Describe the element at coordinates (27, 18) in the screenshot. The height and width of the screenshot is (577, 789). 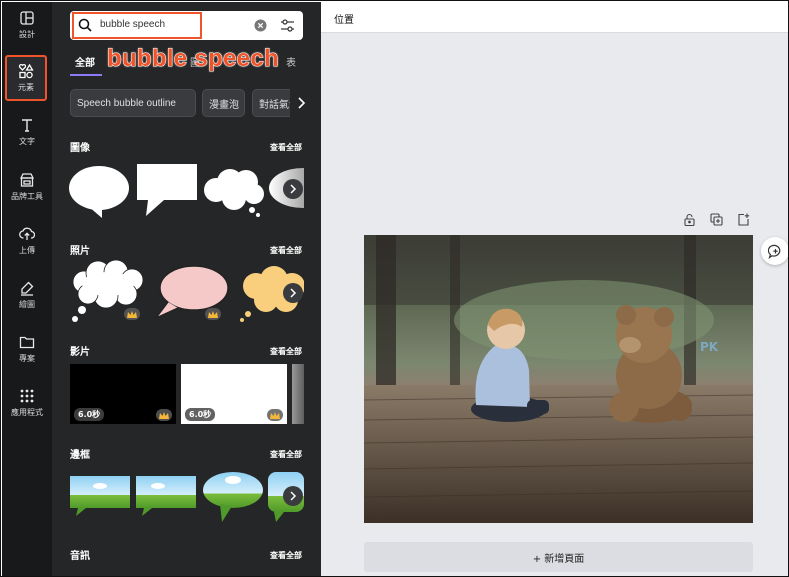
I see `layout-icon` at that location.